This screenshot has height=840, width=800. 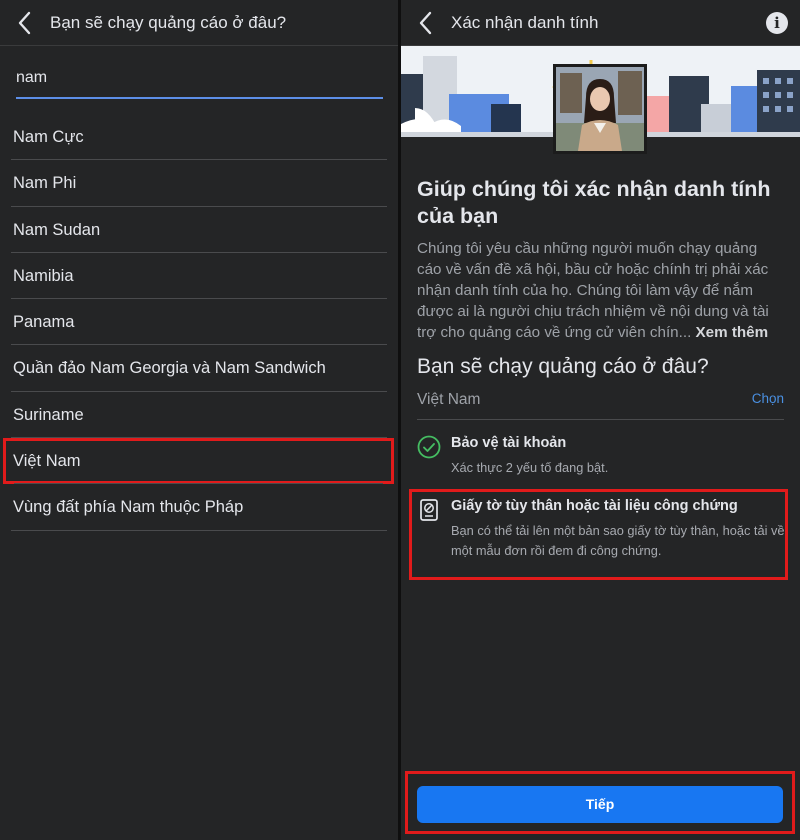 What do you see at coordinates (199, 507) in the screenshot?
I see `country-item-french-southern: Vùng đất phía Nam thuộc Pháp` at bounding box center [199, 507].